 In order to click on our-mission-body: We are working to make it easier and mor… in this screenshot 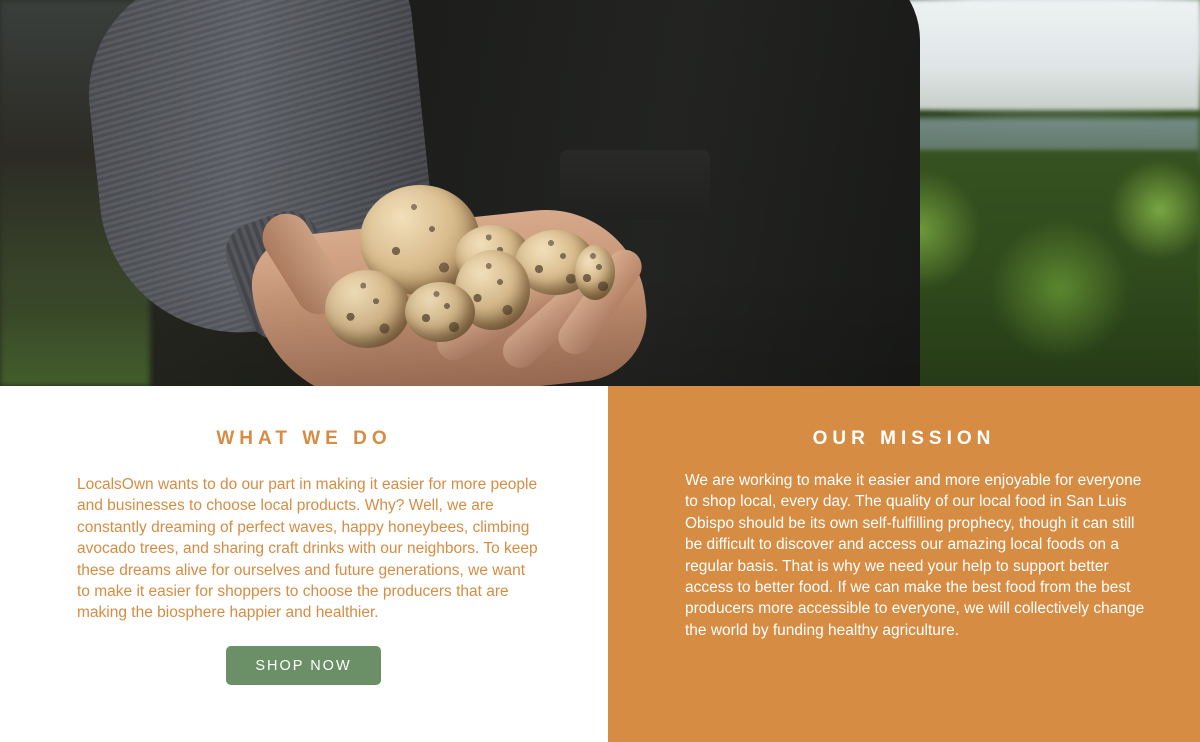, I will do `click(915, 555)`.